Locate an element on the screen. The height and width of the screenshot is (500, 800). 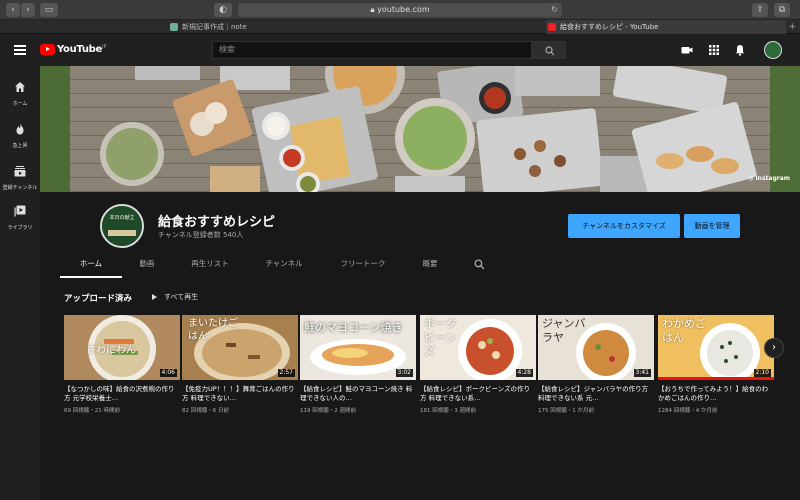
video-meta: 1284 回視聴・4 か月前 is located at coordinates (688, 411).